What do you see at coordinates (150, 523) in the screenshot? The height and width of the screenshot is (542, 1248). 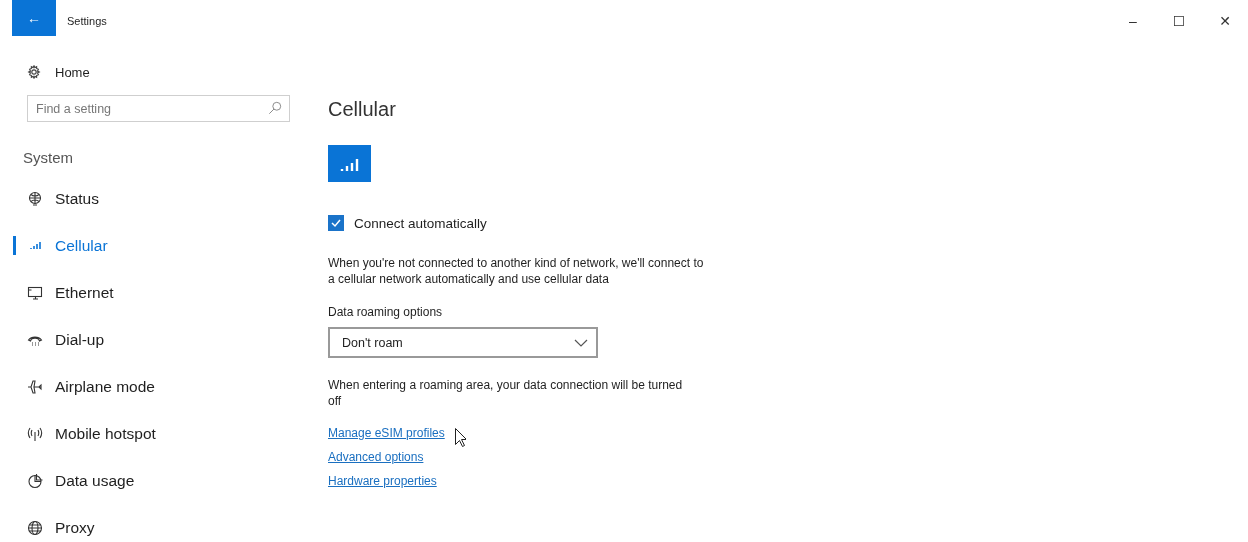 I see `nav-item: Proxy` at bounding box center [150, 523].